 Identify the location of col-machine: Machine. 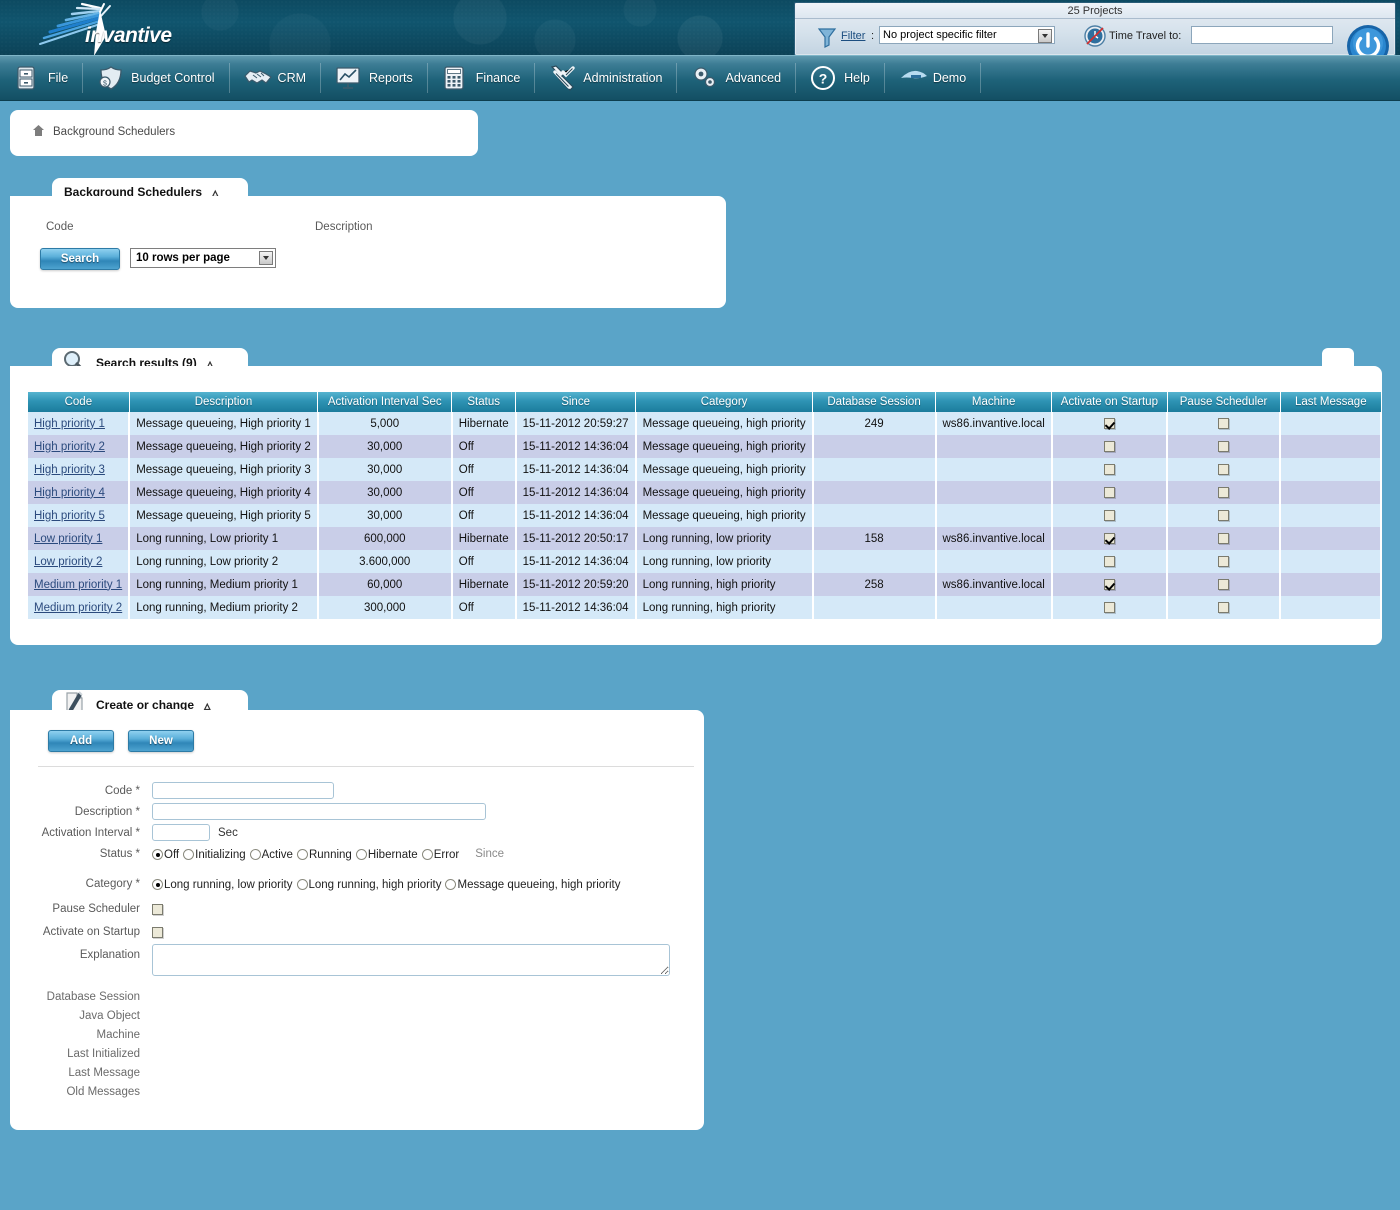
(994, 402).